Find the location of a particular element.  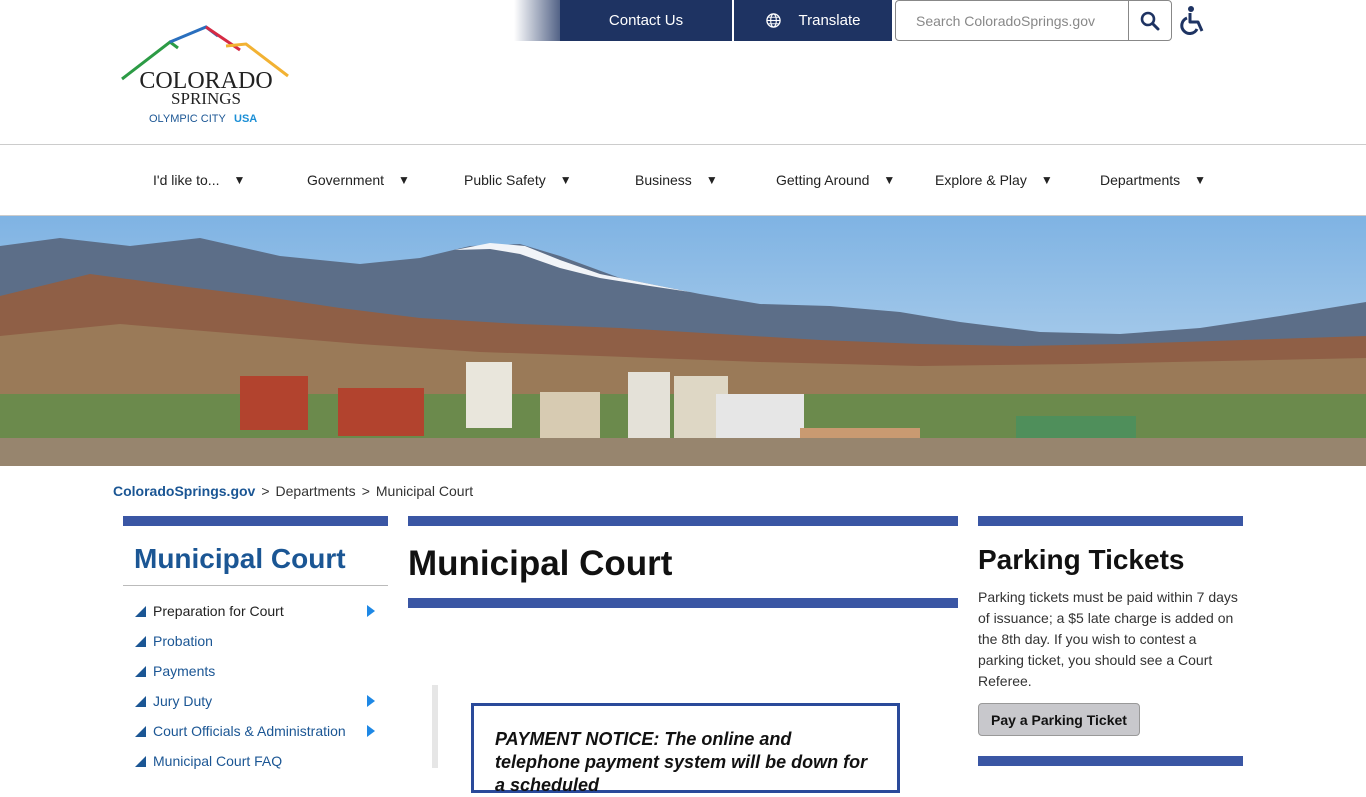

sidebar-item-probation: Probation is located at coordinates (260, 641).